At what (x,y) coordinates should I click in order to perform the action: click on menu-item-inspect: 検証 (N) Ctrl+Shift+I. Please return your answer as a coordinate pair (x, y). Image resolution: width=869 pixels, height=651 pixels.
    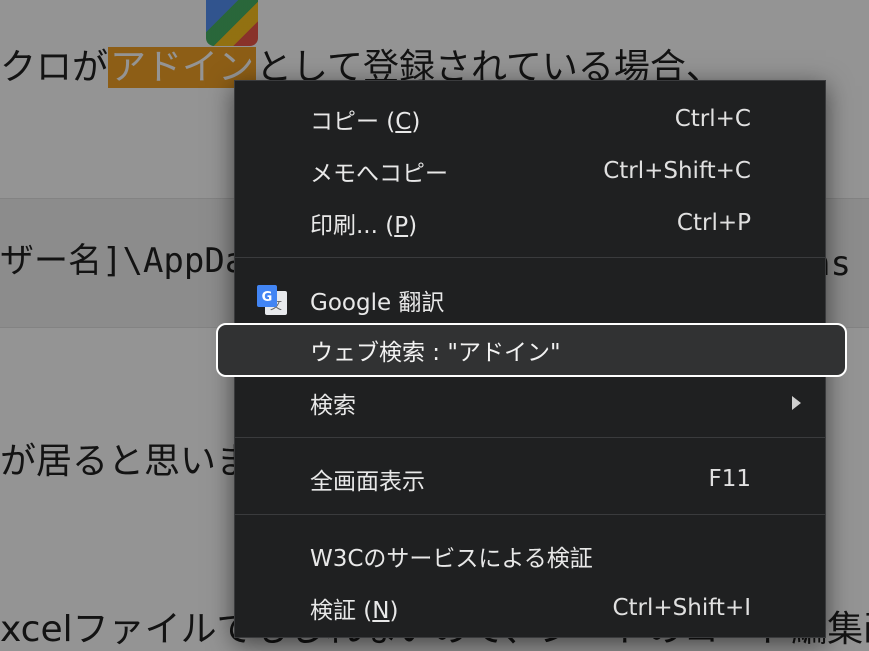
    Looking at the image, I should click on (530, 608).